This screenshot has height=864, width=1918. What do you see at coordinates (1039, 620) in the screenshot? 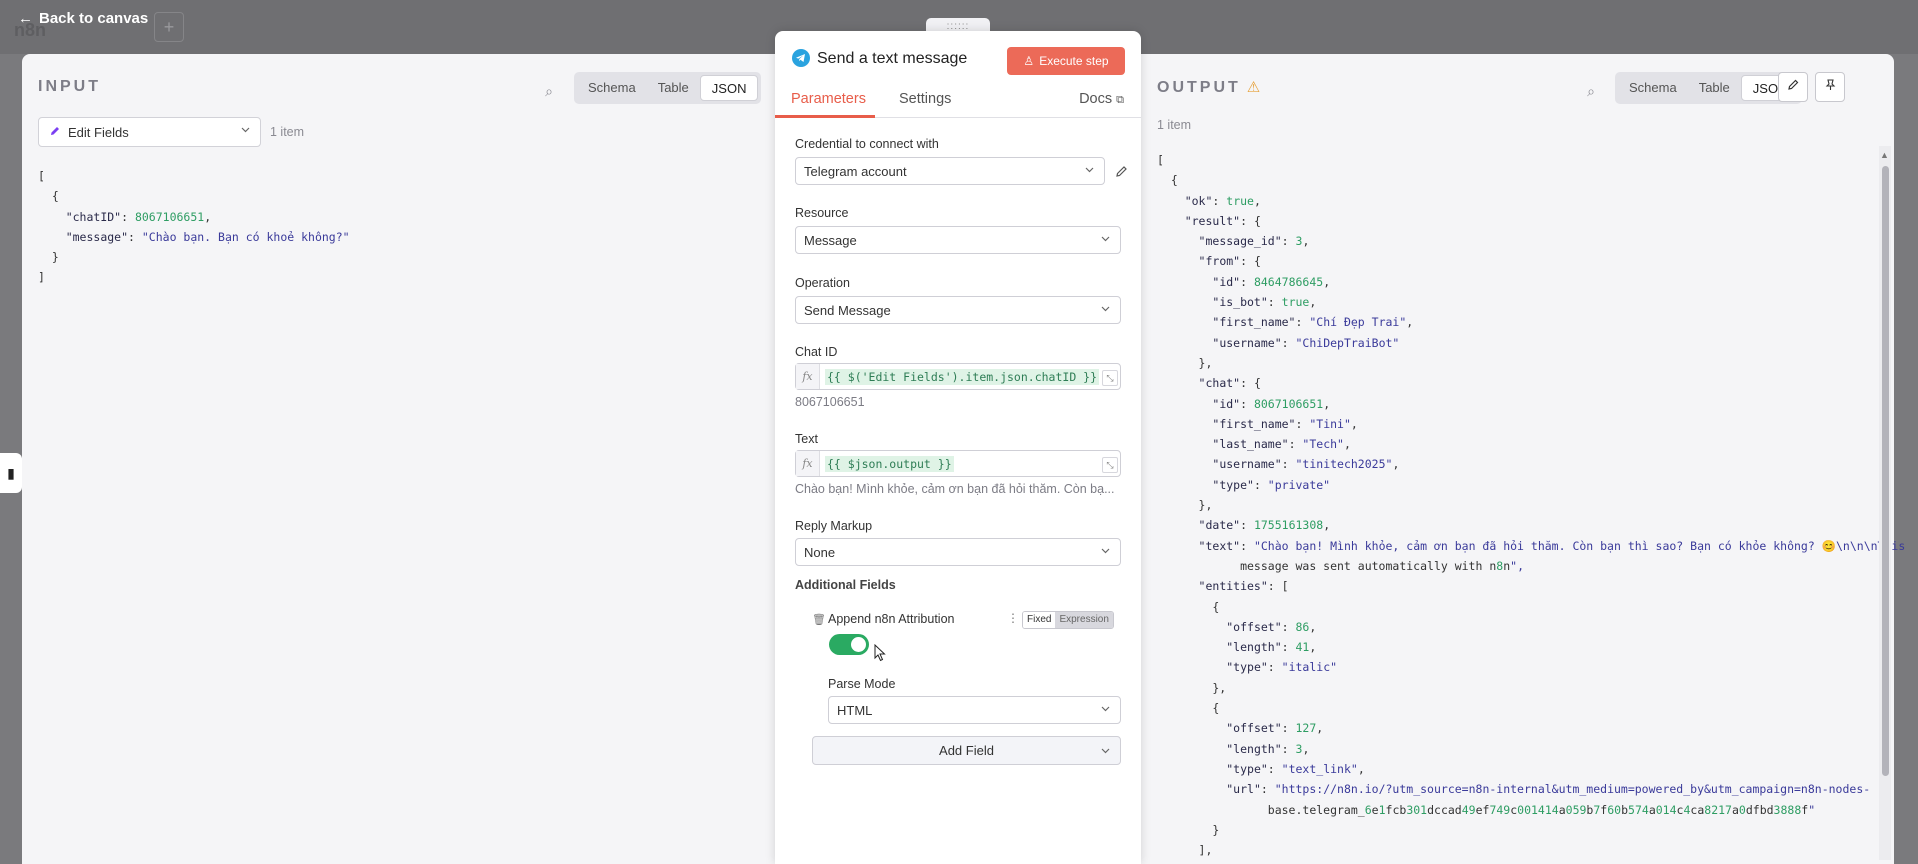
I see `fixed-option: Fixed` at bounding box center [1039, 620].